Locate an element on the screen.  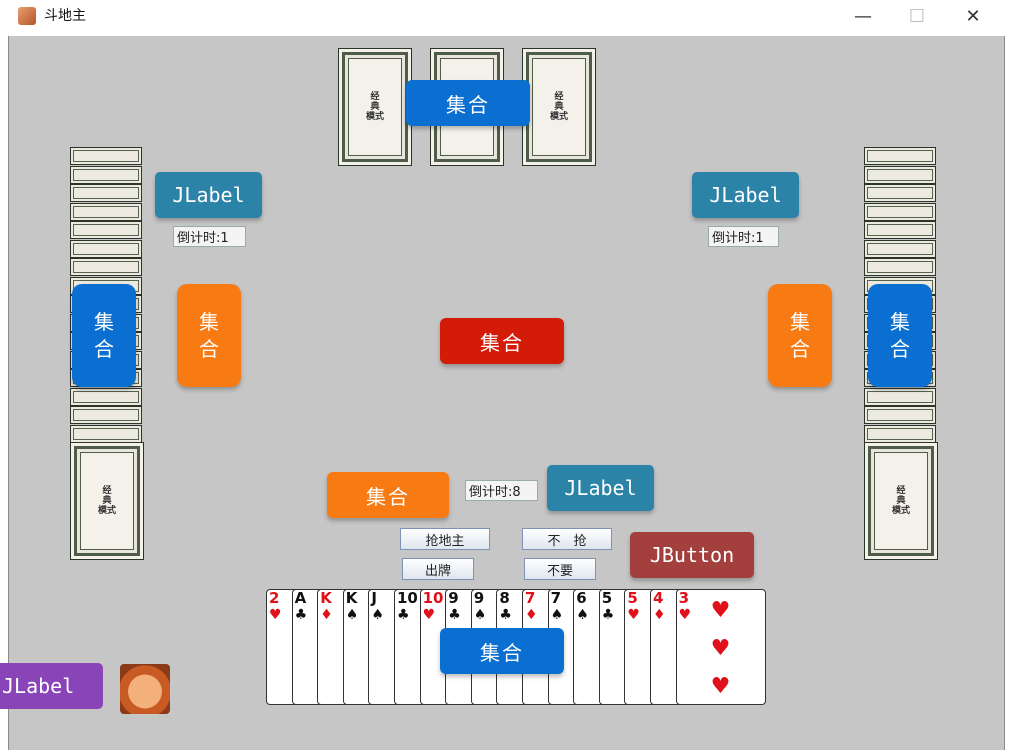
landlord-card-back-1: 经典模式 is located at coordinates (375, 107).